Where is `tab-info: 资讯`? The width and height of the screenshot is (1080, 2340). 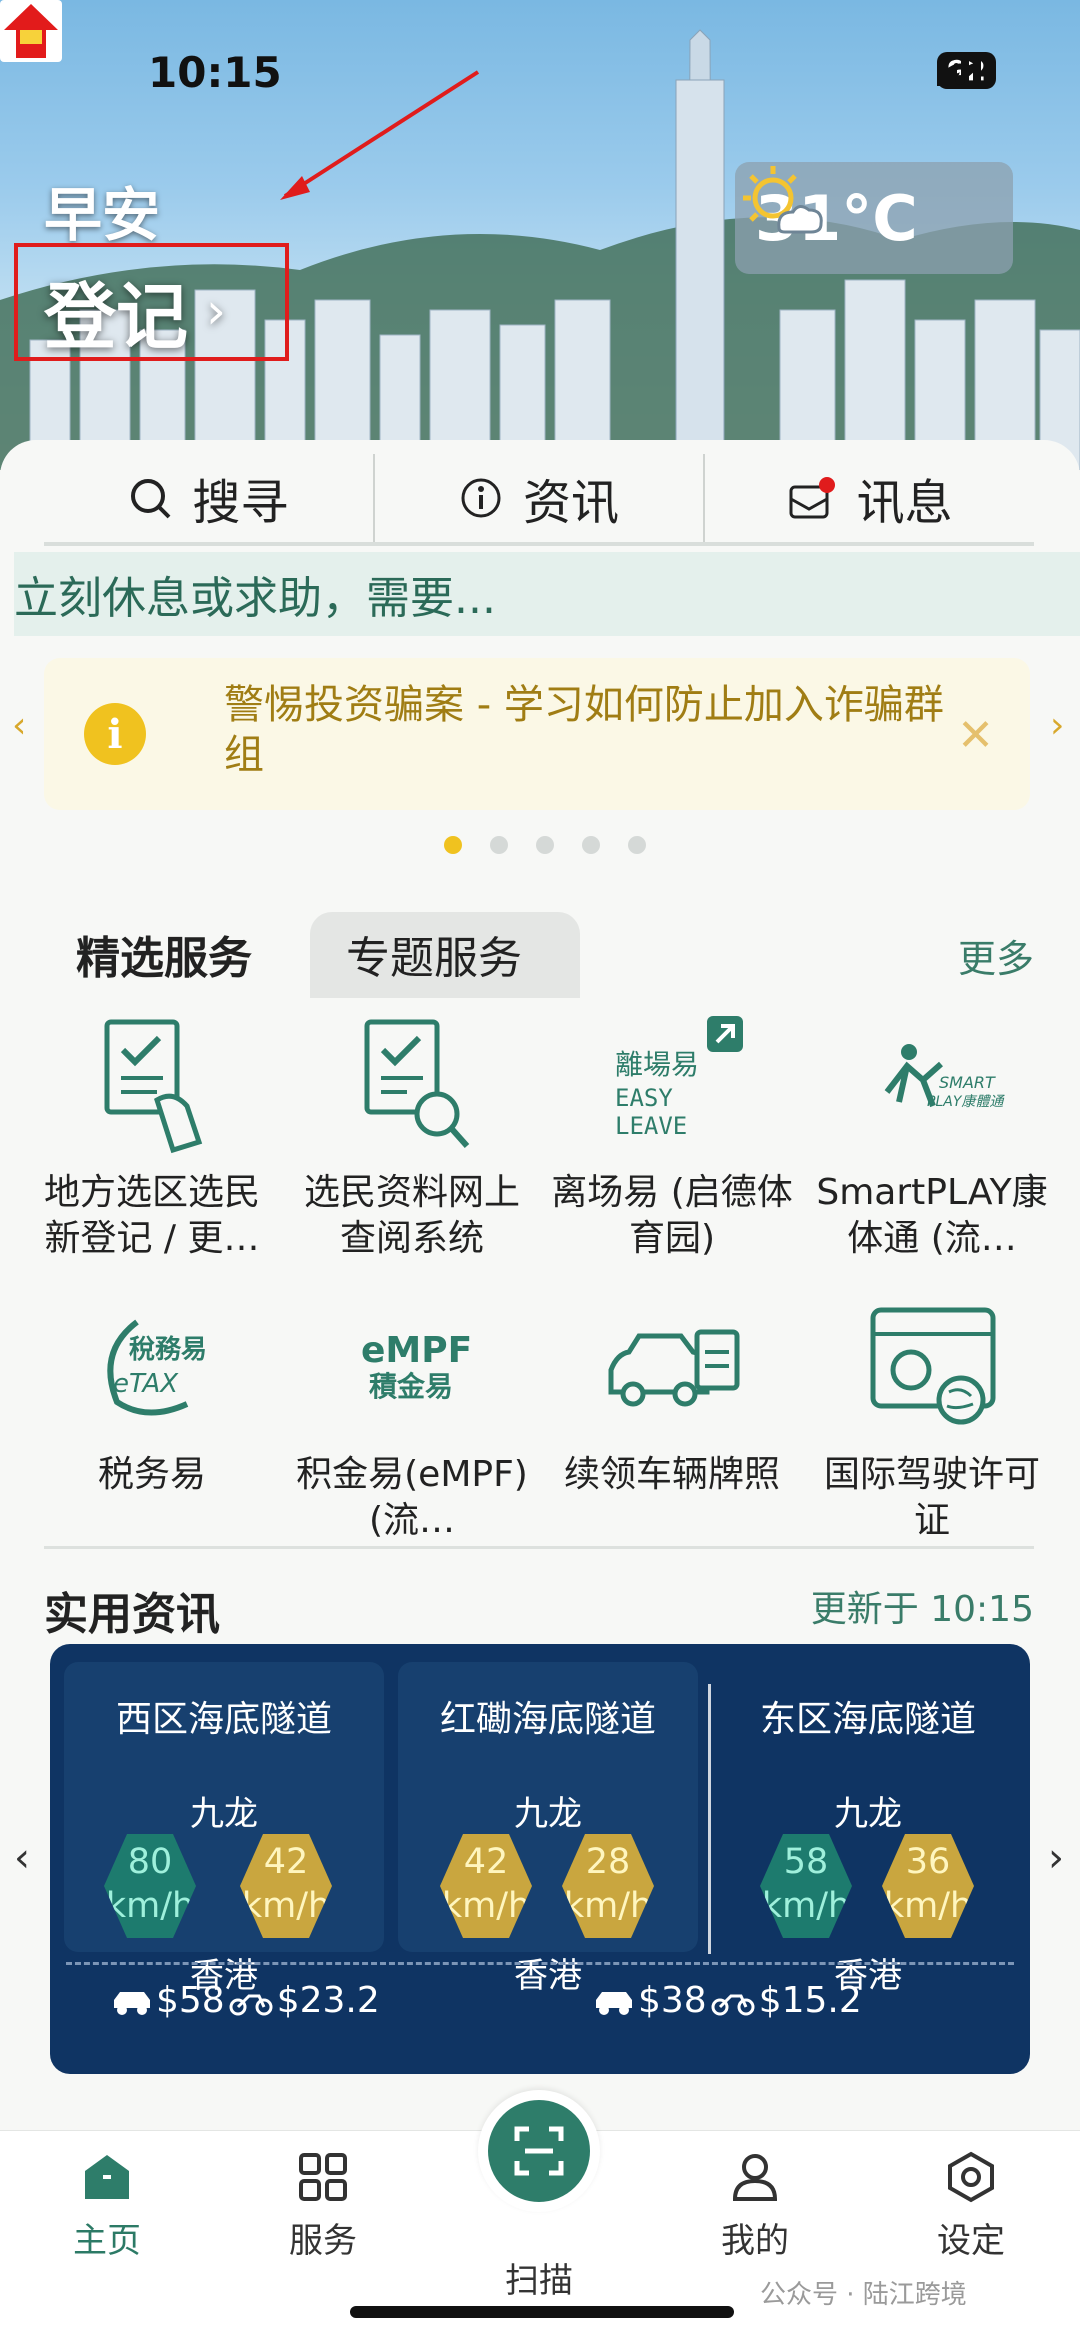
tab-info: 资讯 is located at coordinates (538, 498).